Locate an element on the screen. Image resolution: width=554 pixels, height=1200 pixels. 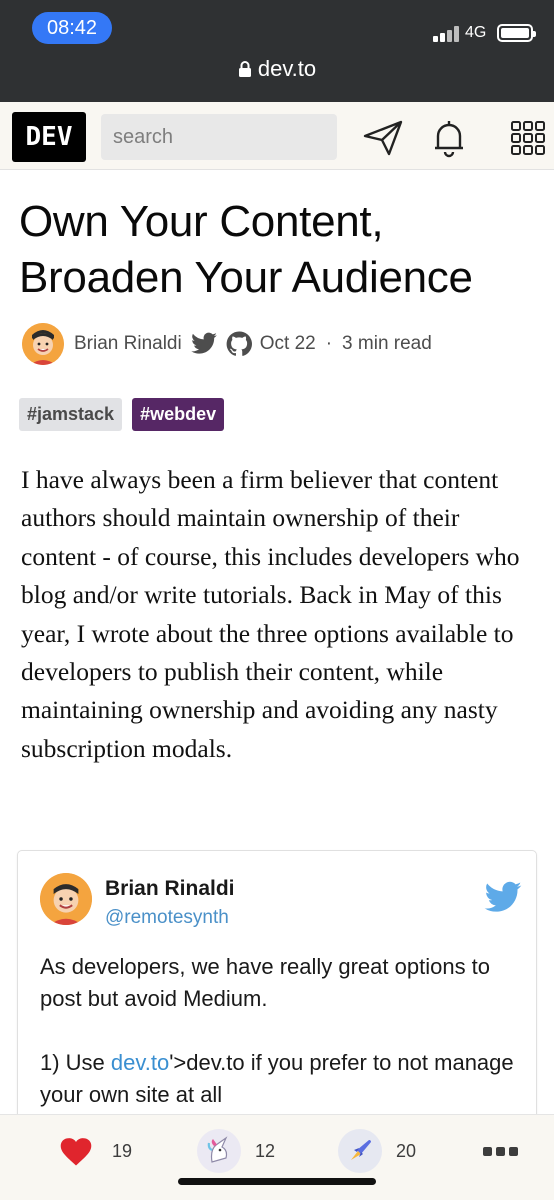
site-header: DEV is located at coordinates (277, 136).